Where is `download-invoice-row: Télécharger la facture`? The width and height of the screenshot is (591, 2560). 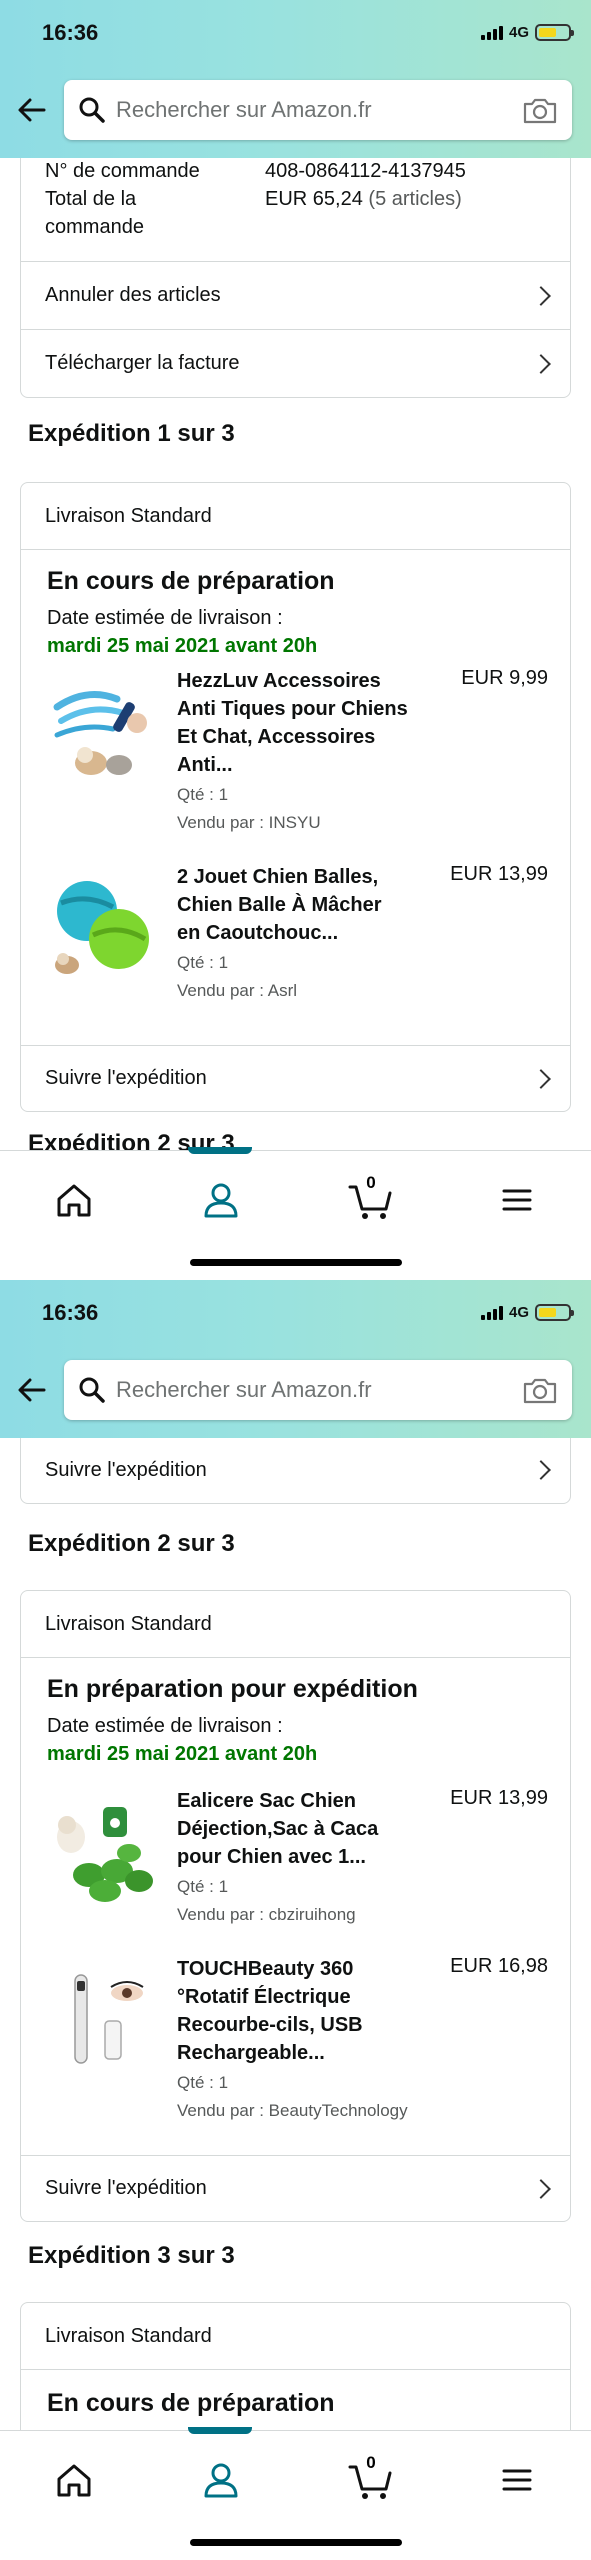 download-invoice-row: Télécharger la facture is located at coordinates (295, 363).